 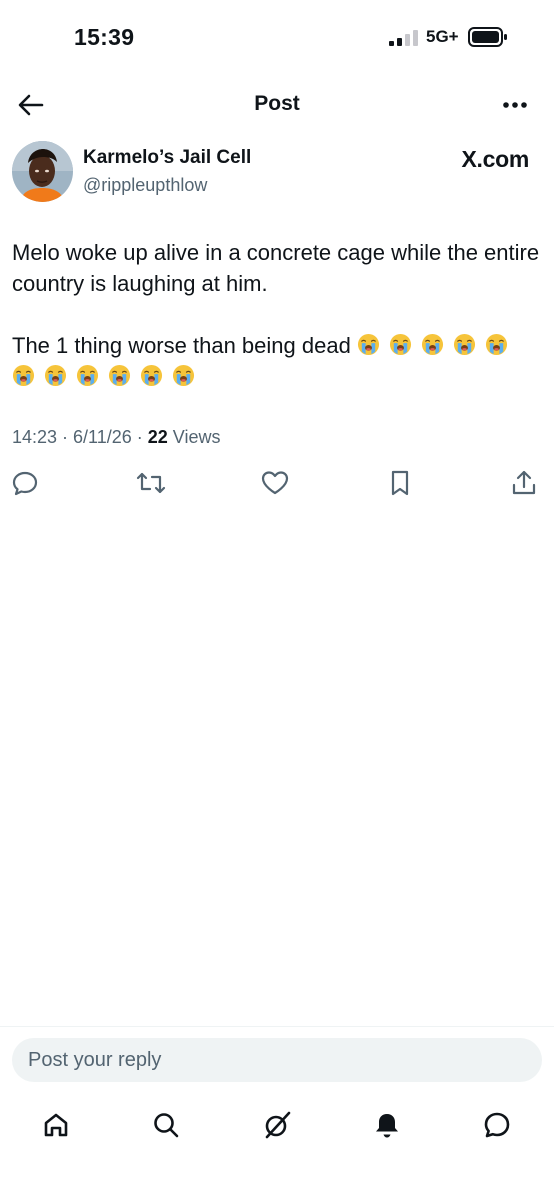 I want to click on notifications-icon, so click(x=387, y=1126).